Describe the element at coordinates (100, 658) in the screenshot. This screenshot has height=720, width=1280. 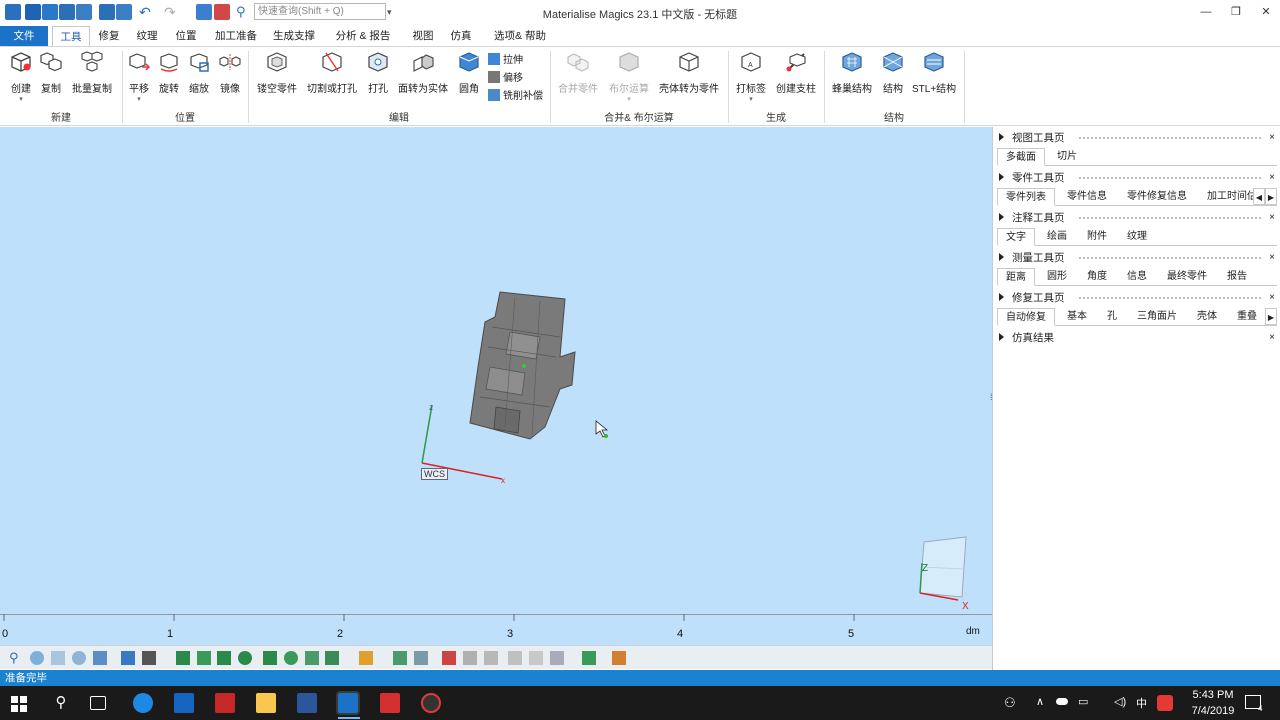
I see `rotate-view-icon` at that location.